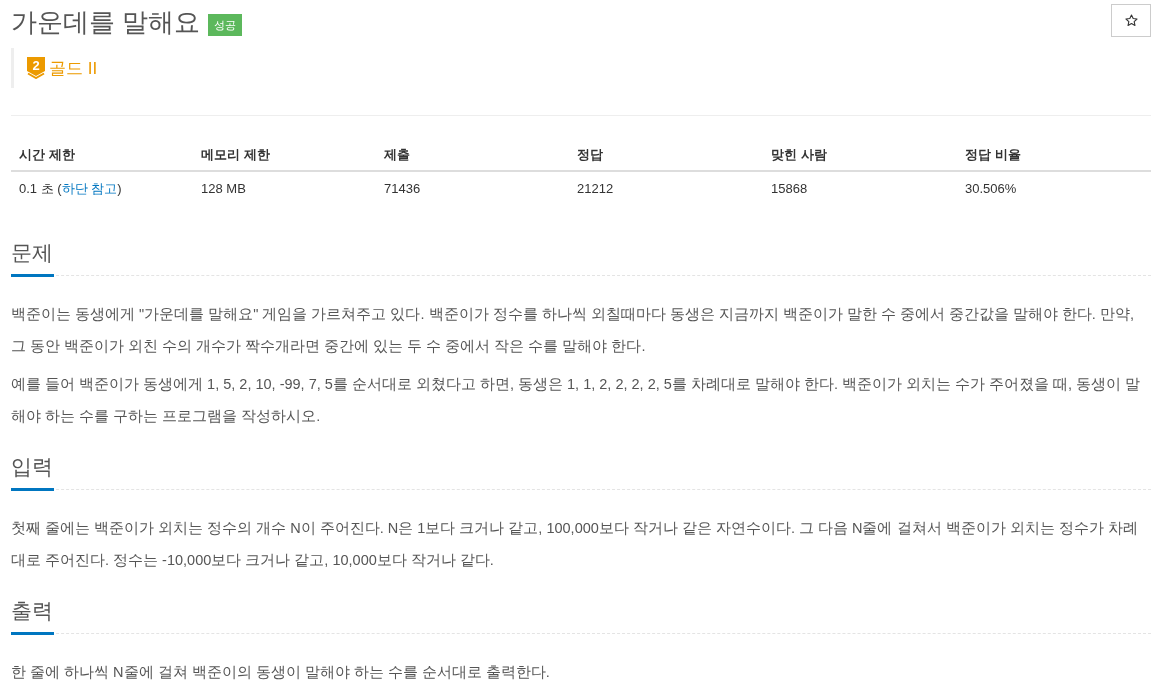 This screenshot has height=699, width=1171. I want to click on column-header: 메모리 제한, so click(235, 155).